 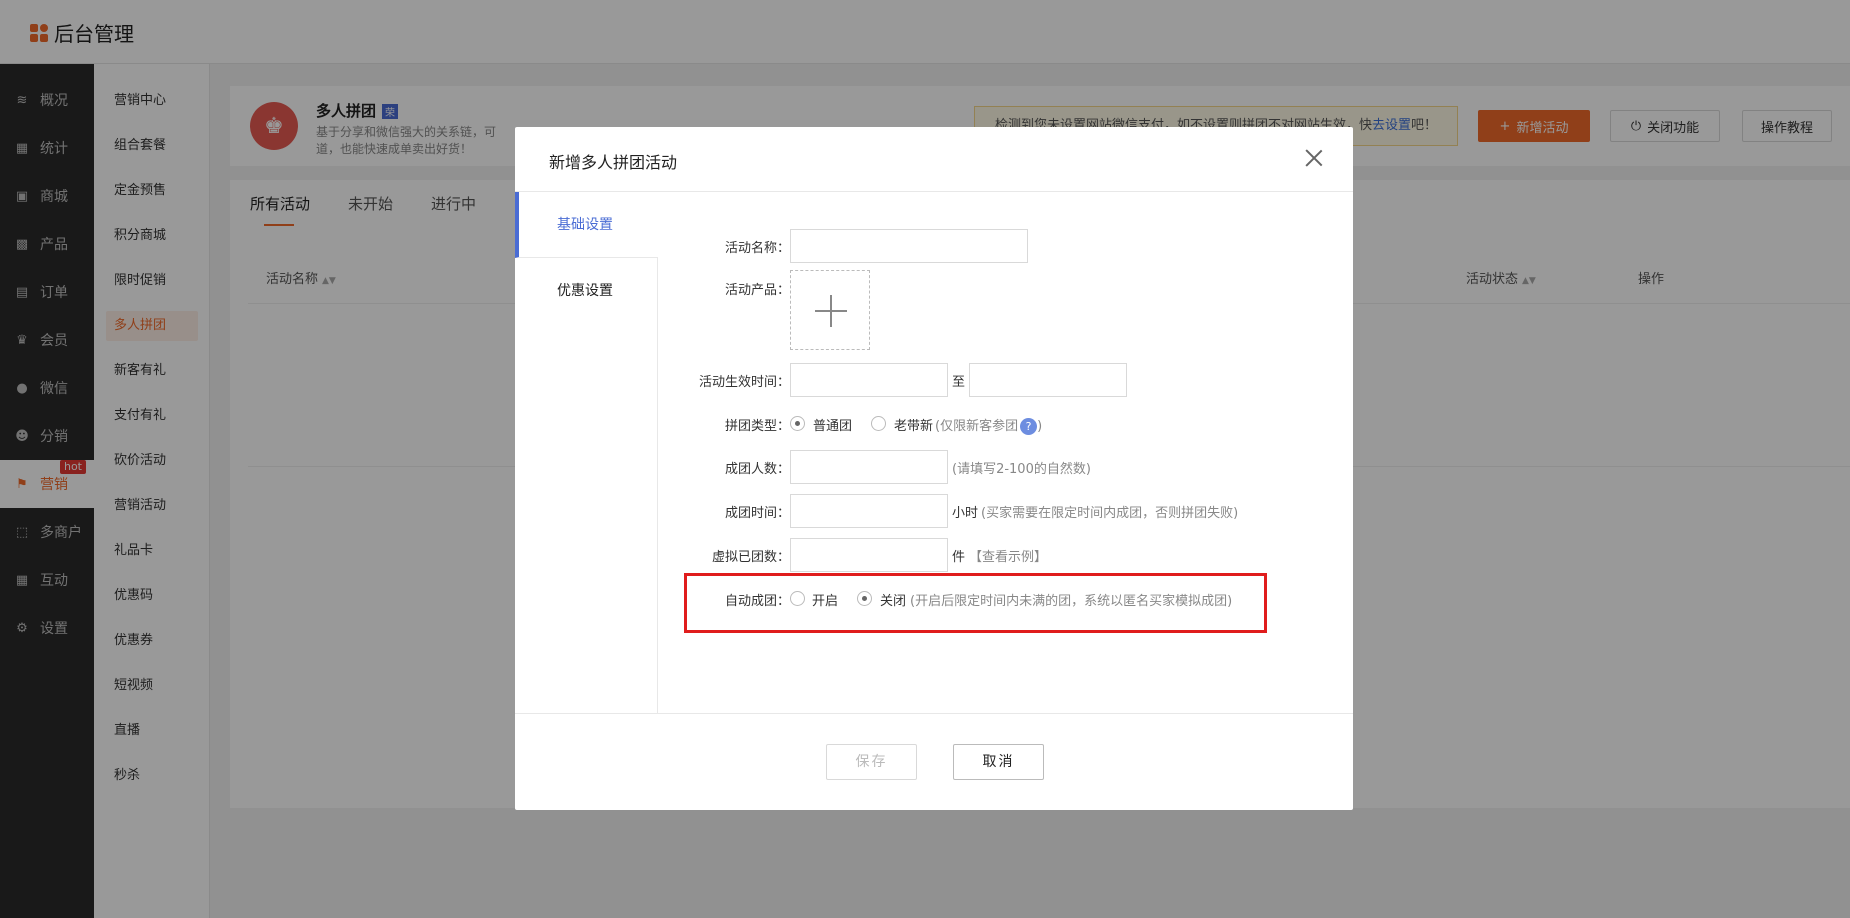 I want to click on save-button: 保存, so click(x=871, y=762).